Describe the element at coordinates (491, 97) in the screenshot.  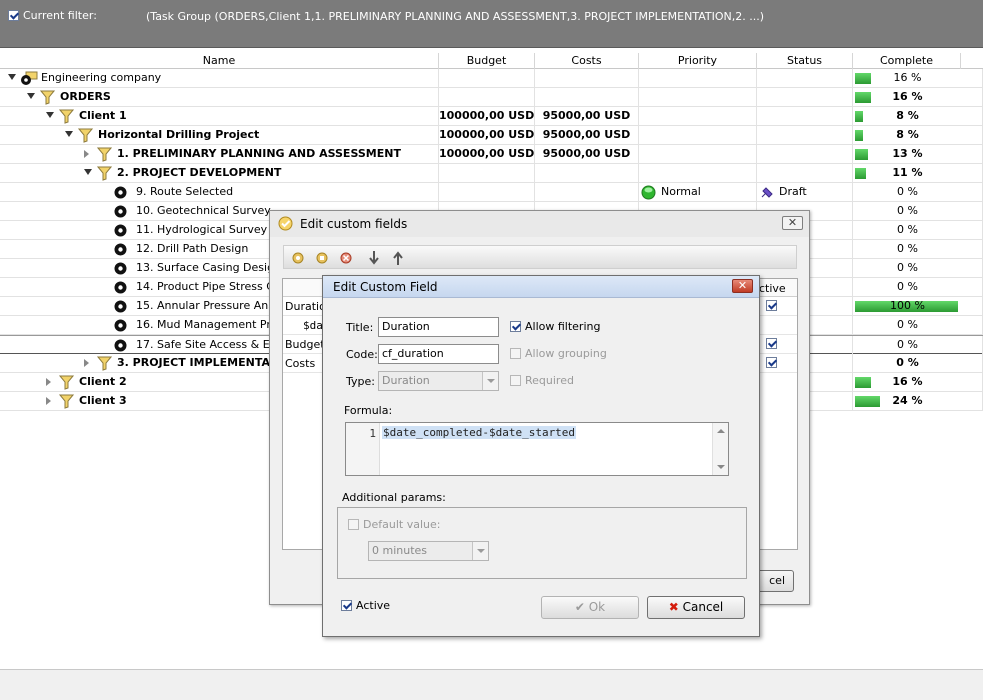
I see `table-row: ORDERS 16 %` at that location.